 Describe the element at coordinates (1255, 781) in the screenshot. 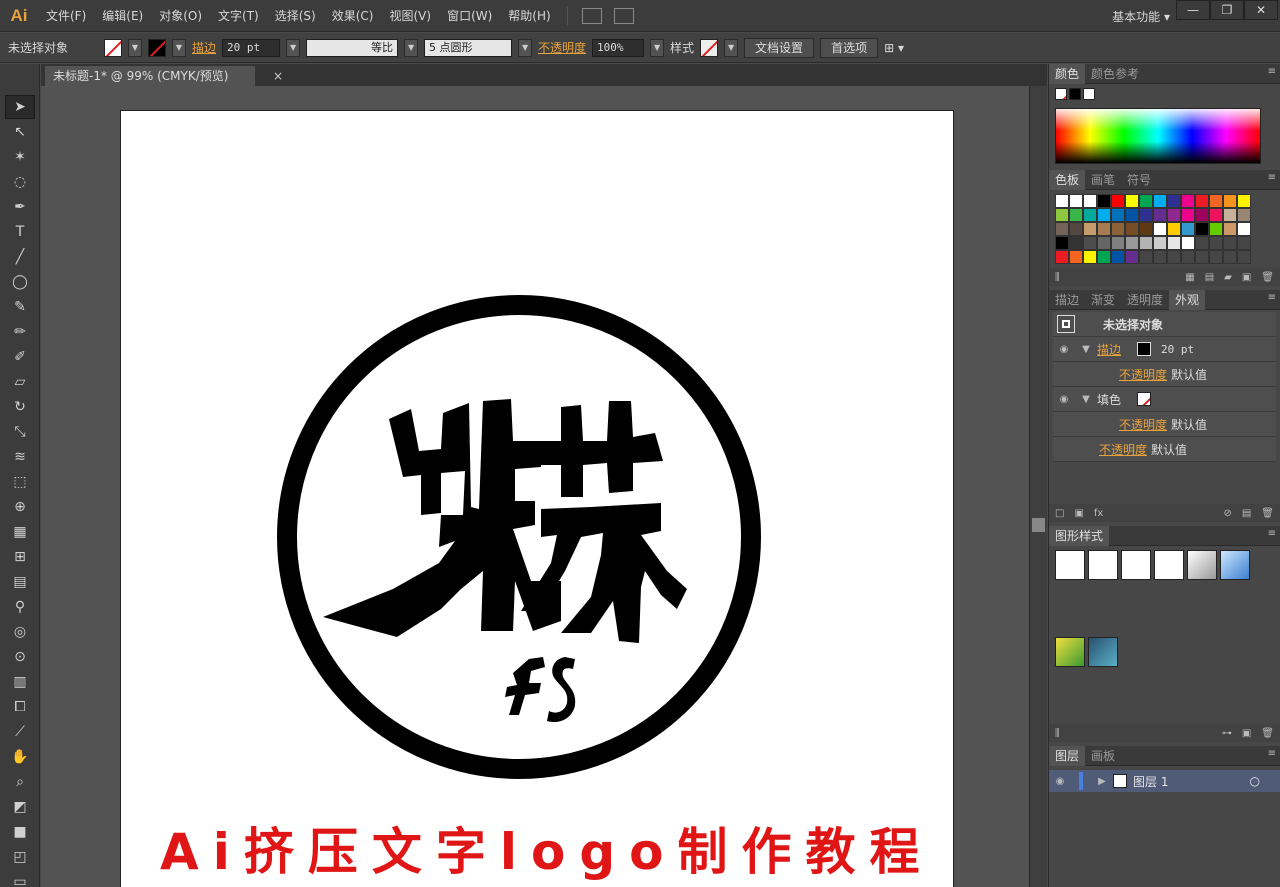

I see `layer-target-icon: ○` at that location.